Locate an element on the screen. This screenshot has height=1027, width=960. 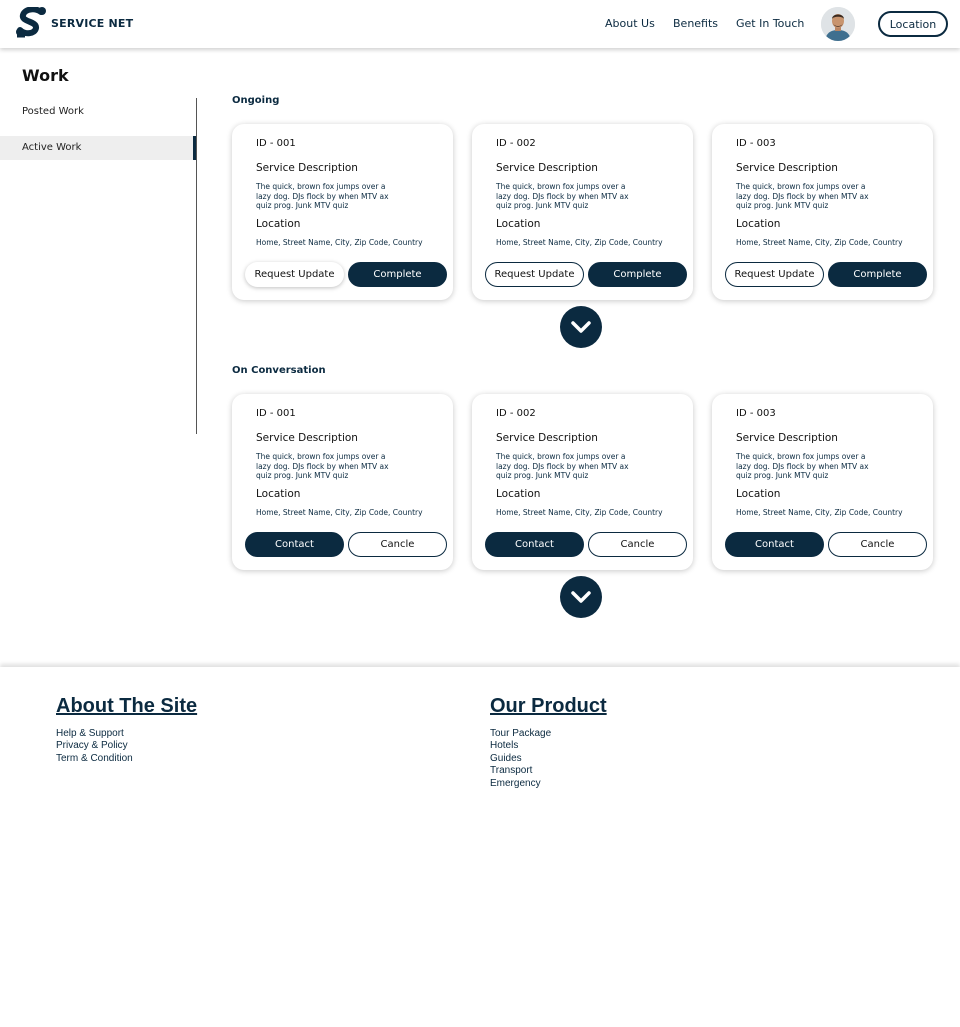
footer-link-privacy-policy: Privacy & Policy is located at coordinates (92, 745).